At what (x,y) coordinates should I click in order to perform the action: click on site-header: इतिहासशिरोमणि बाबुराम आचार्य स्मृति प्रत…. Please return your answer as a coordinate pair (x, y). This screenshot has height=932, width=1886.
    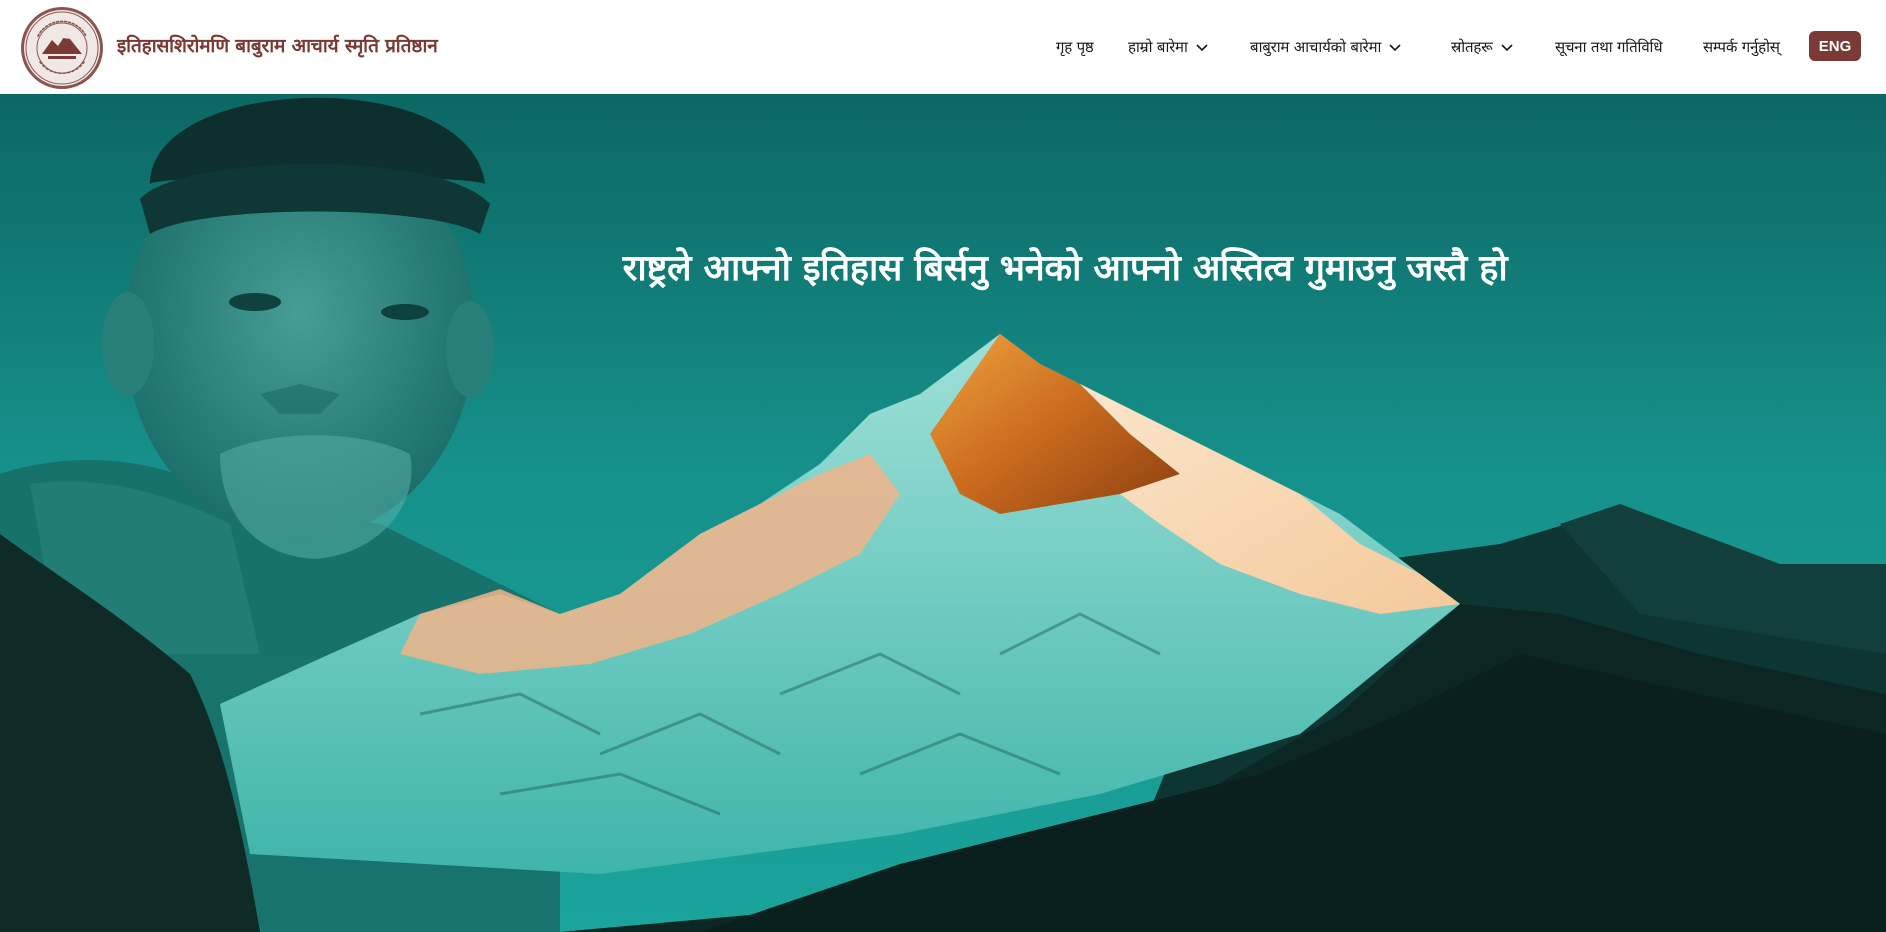
    Looking at the image, I should click on (943, 47).